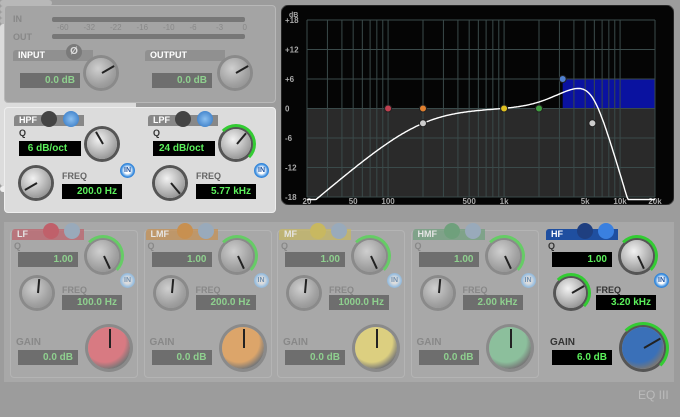  What do you see at coordinates (205, 231) in the screenshot?
I see `lmf-shelf-shape-button` at bounding box center [205, 231].